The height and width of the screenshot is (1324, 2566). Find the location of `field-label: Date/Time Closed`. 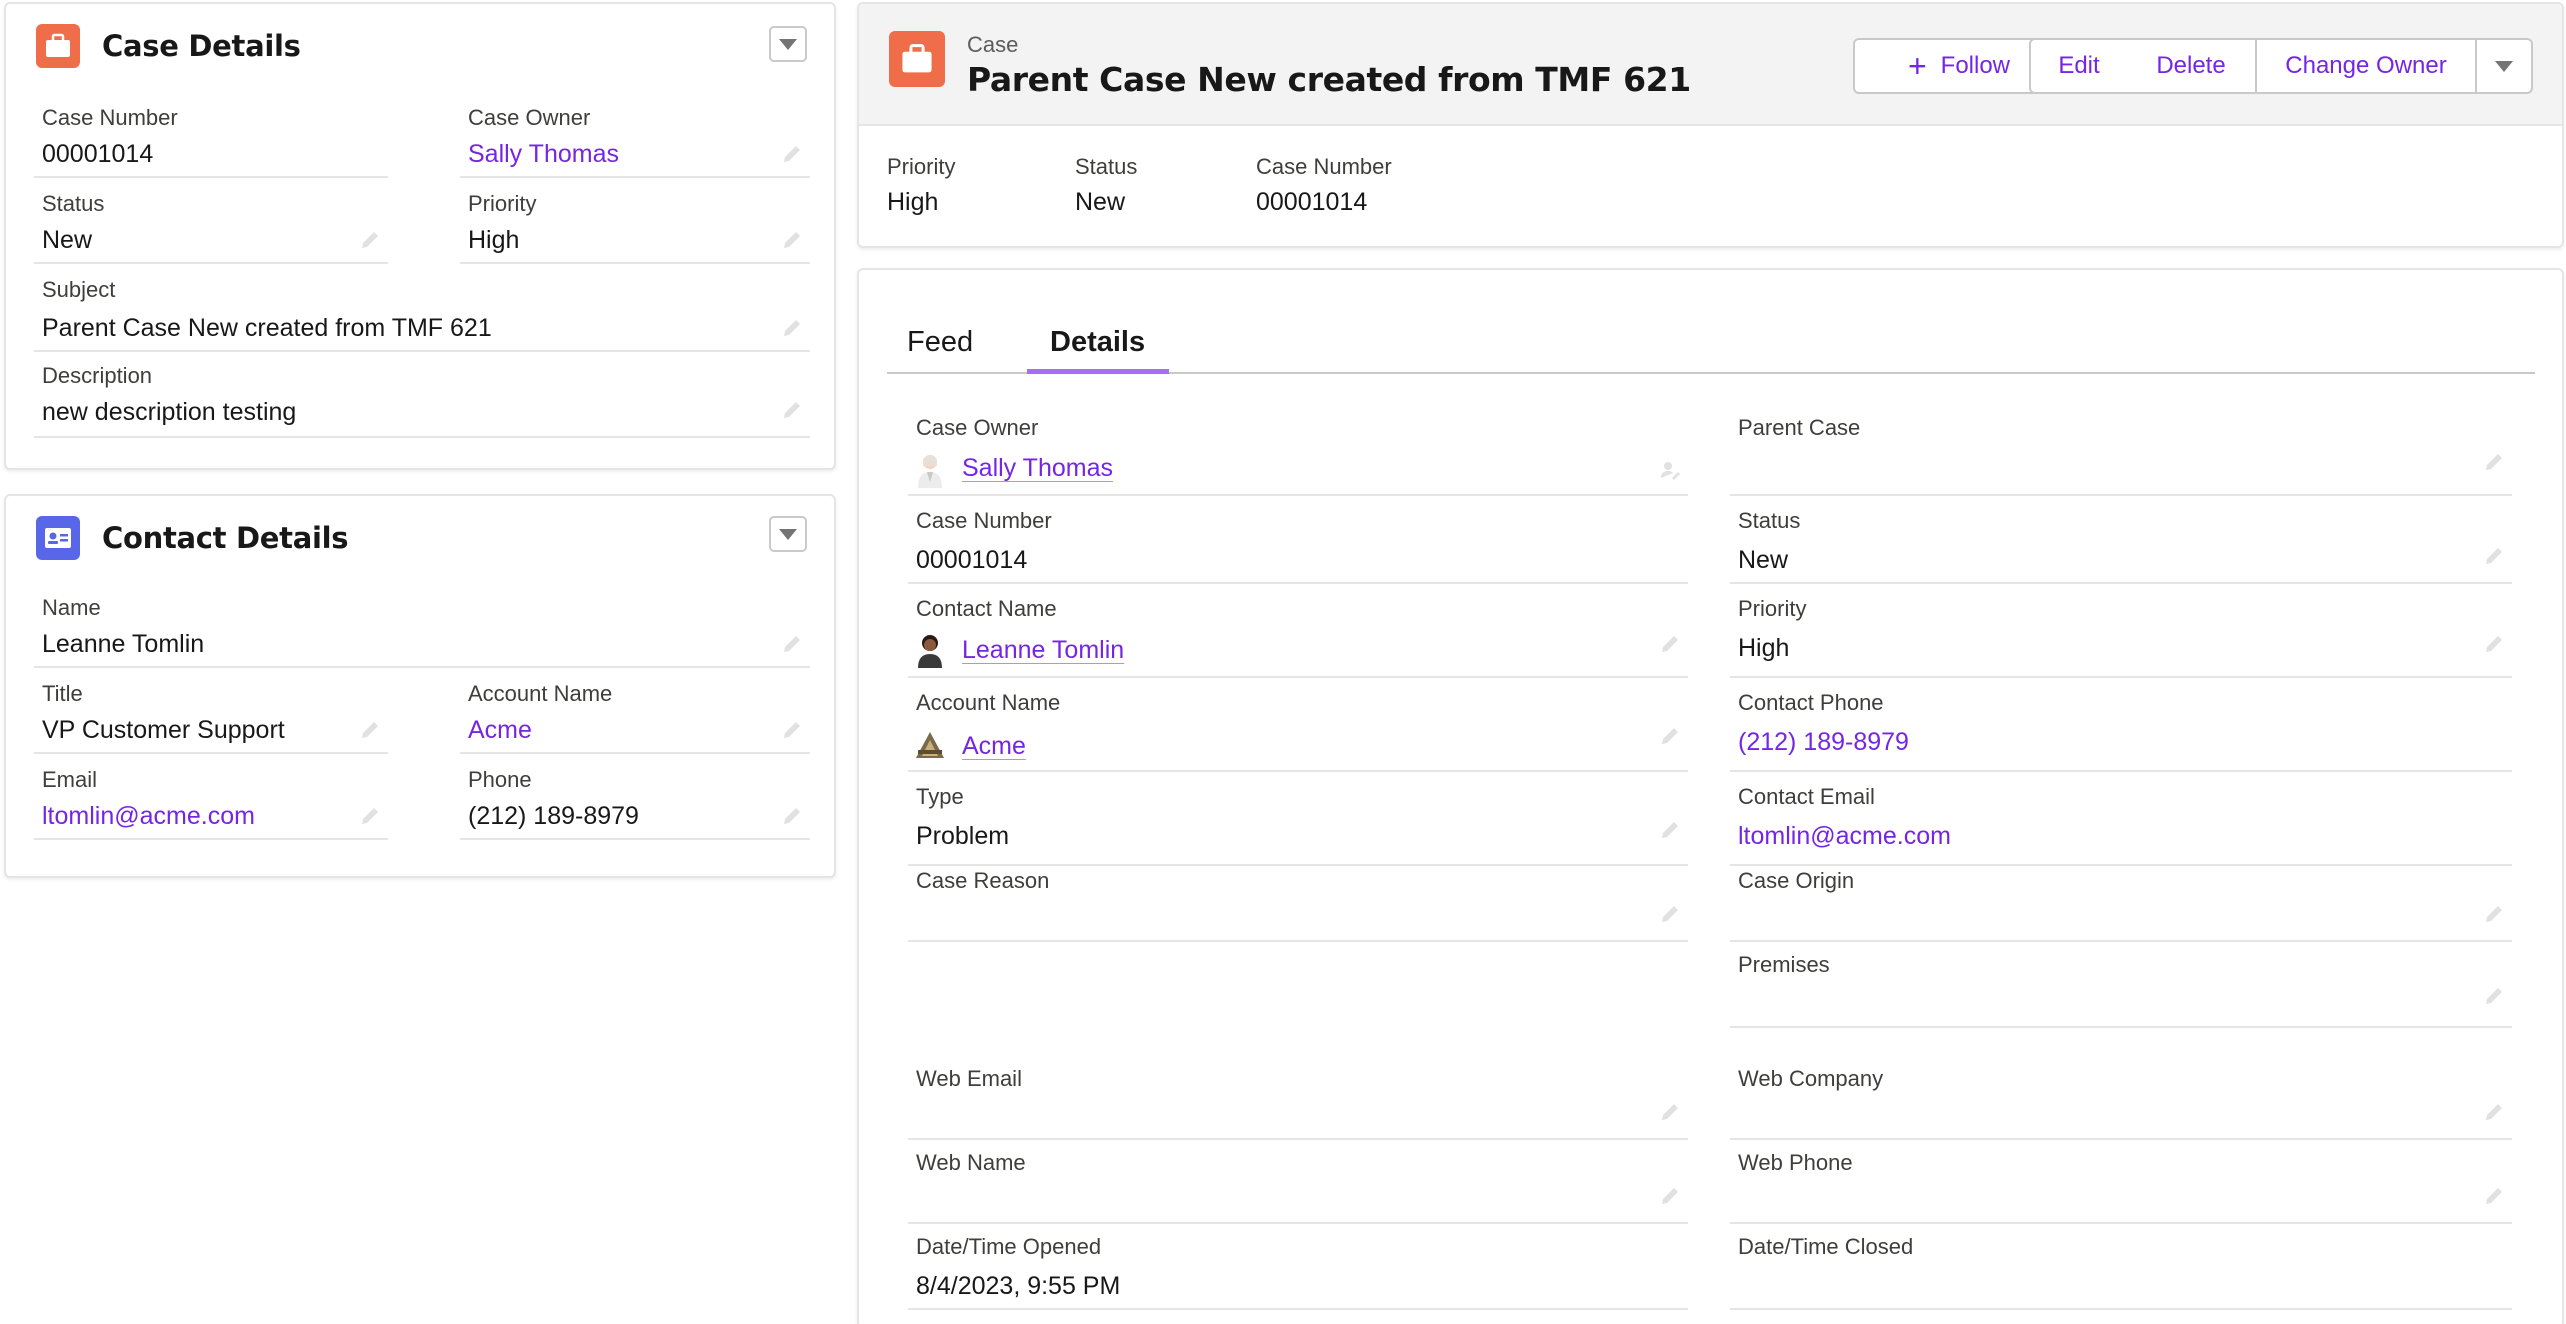

field-label: Date/Time Closed is located at coordinates (1826, 1246).